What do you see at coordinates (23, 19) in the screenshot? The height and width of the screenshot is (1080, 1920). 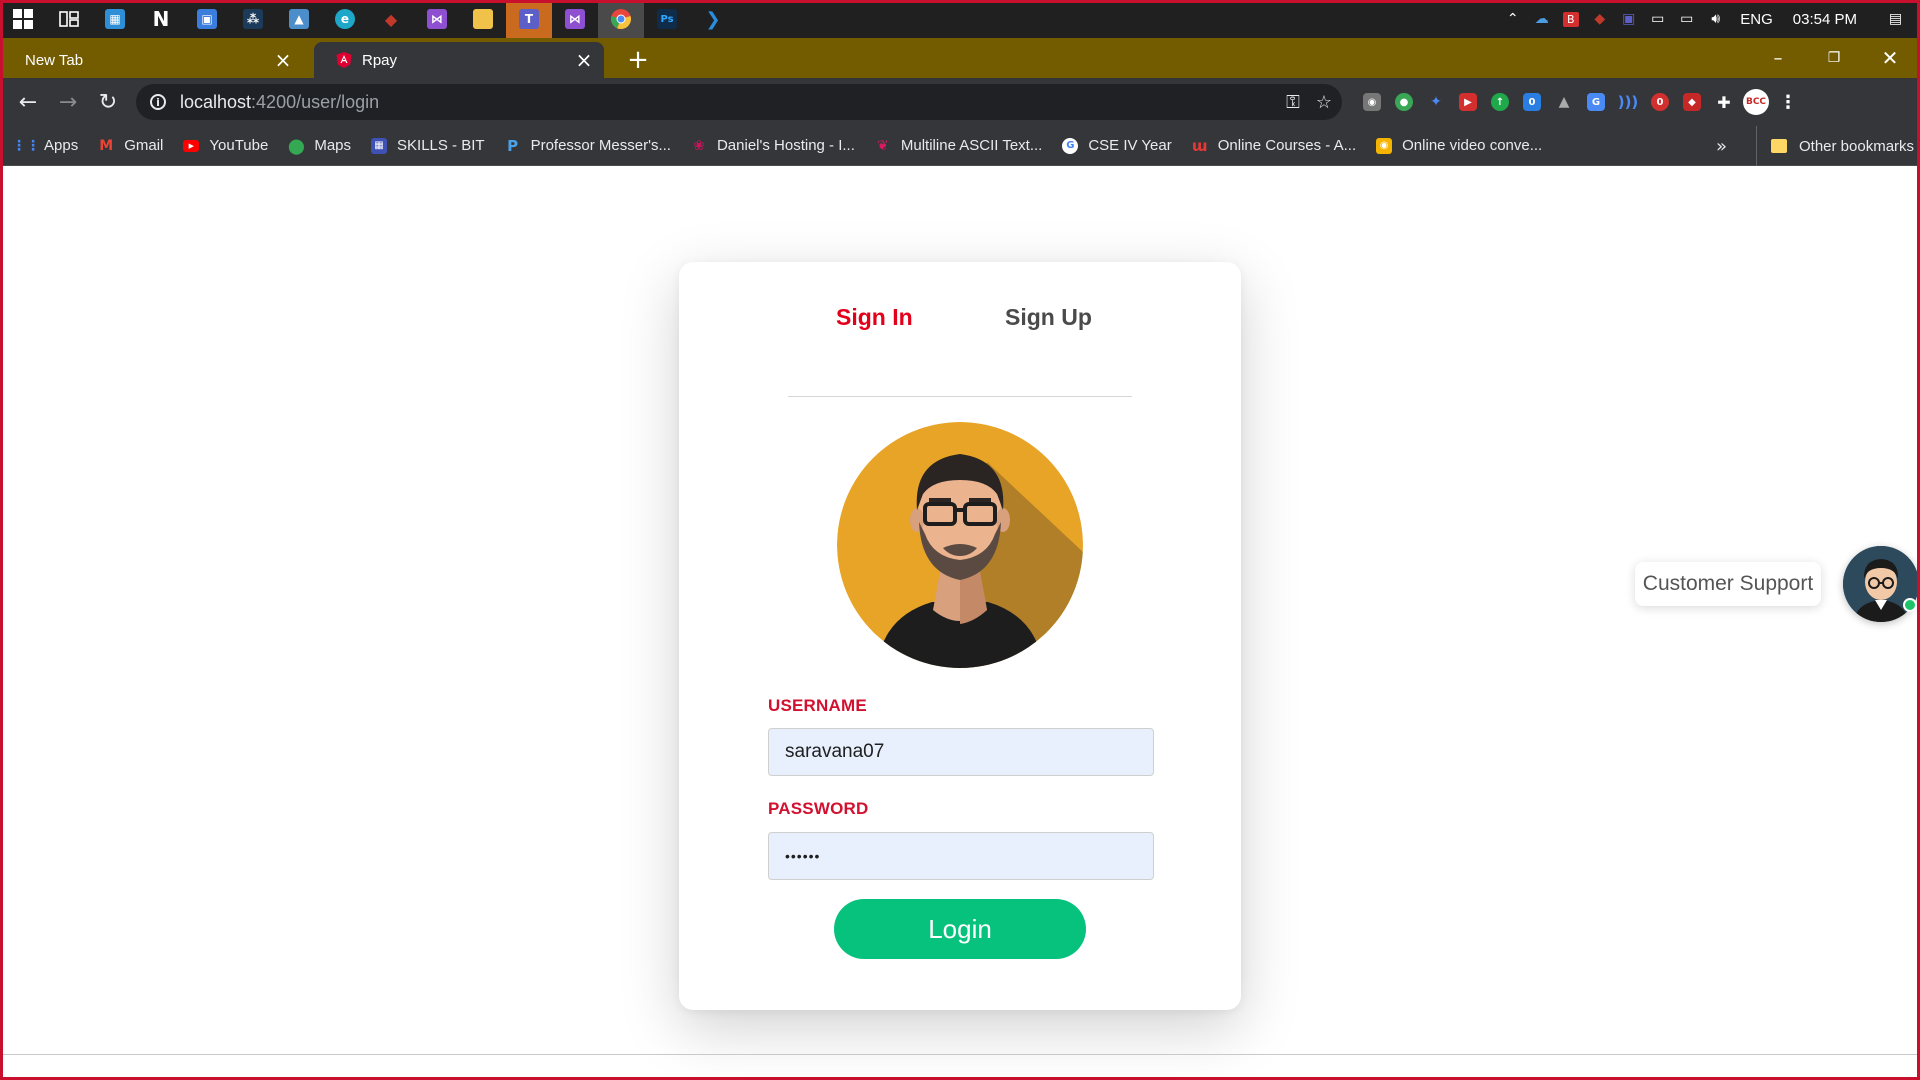 I see `start-button` at bounding box center [23, 19].